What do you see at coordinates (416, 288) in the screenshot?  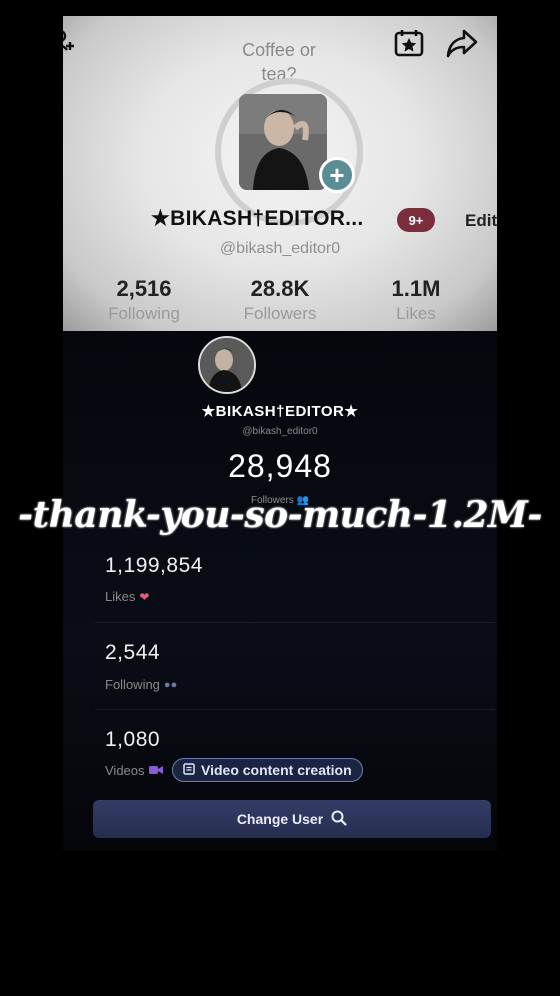 I see `stat-value: 1.1M` at bounding box center [416, 288].